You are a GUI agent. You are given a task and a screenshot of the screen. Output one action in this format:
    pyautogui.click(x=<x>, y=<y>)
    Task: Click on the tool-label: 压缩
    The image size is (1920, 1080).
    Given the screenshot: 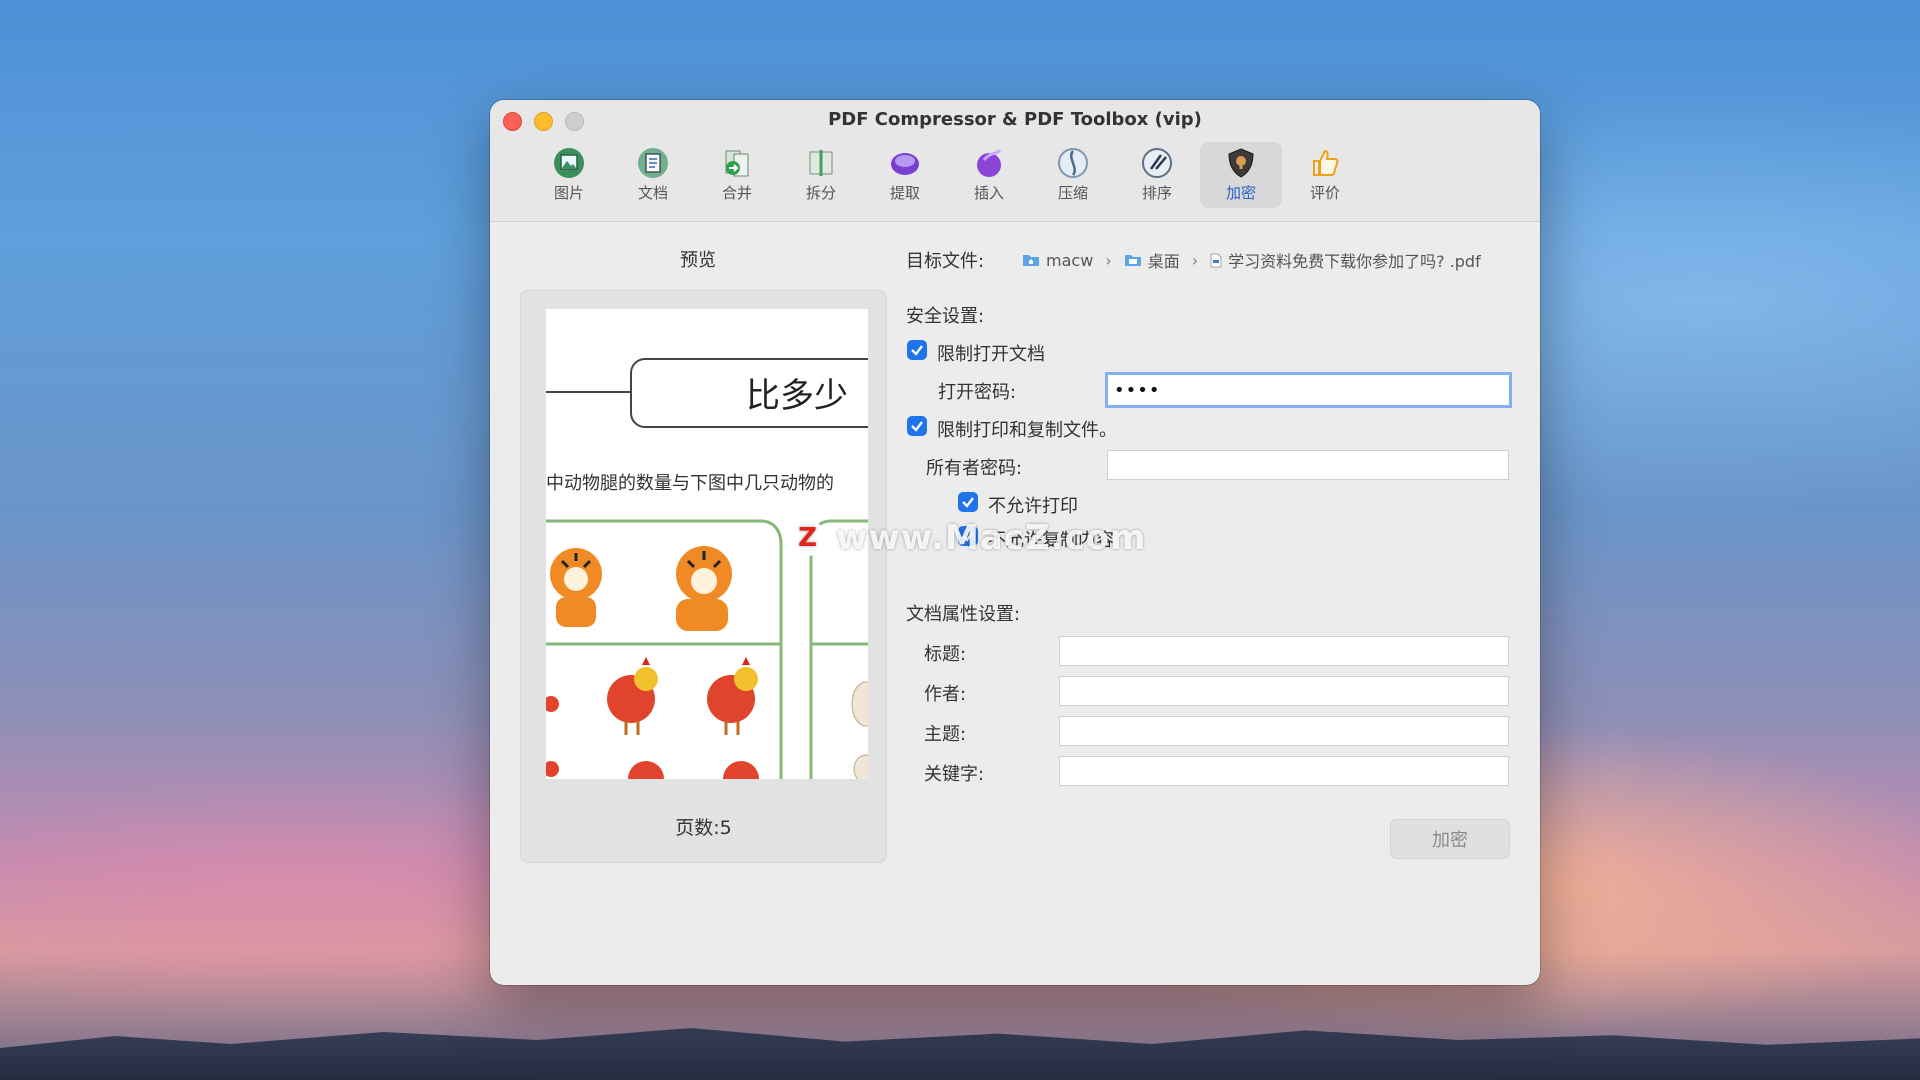 What is the action you would take?
    pyautogui.click(x=1072, y=193)
    